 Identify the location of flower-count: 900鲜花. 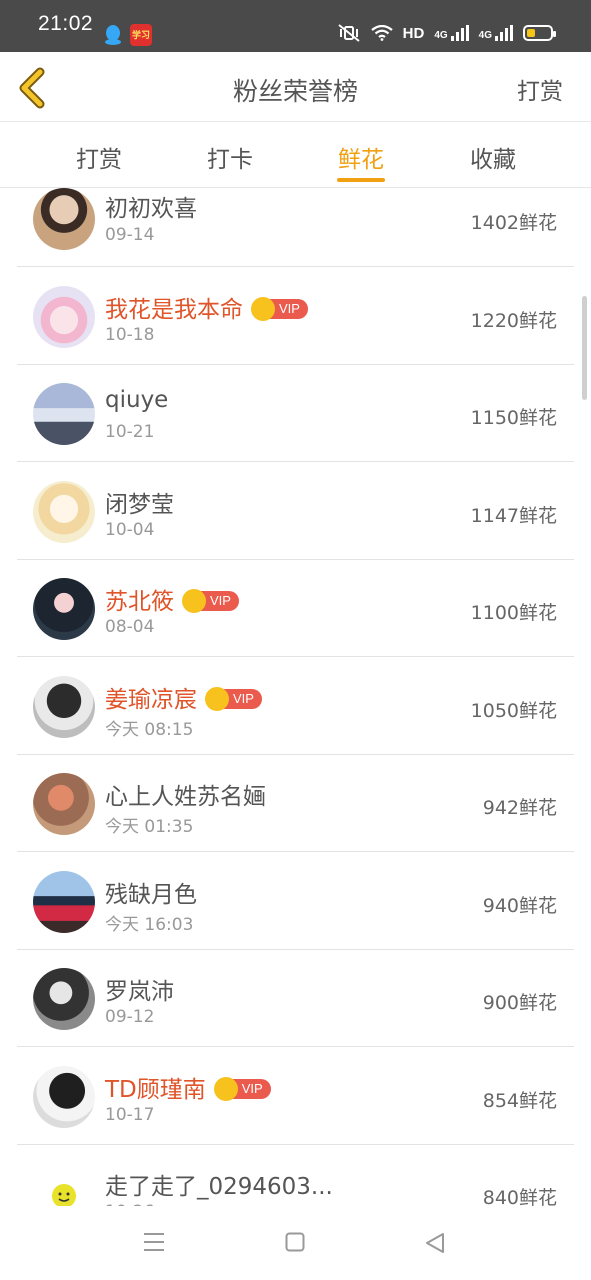
(519, 1003).